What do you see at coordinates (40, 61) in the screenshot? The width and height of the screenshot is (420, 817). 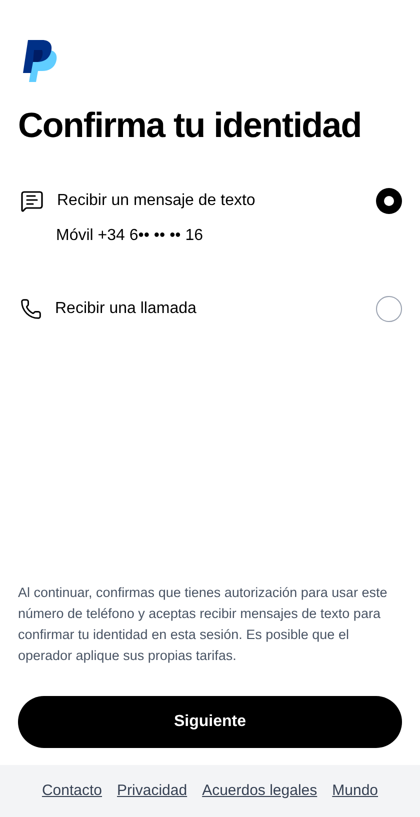 I see `logo-icon` at bounding box center [40, 61].